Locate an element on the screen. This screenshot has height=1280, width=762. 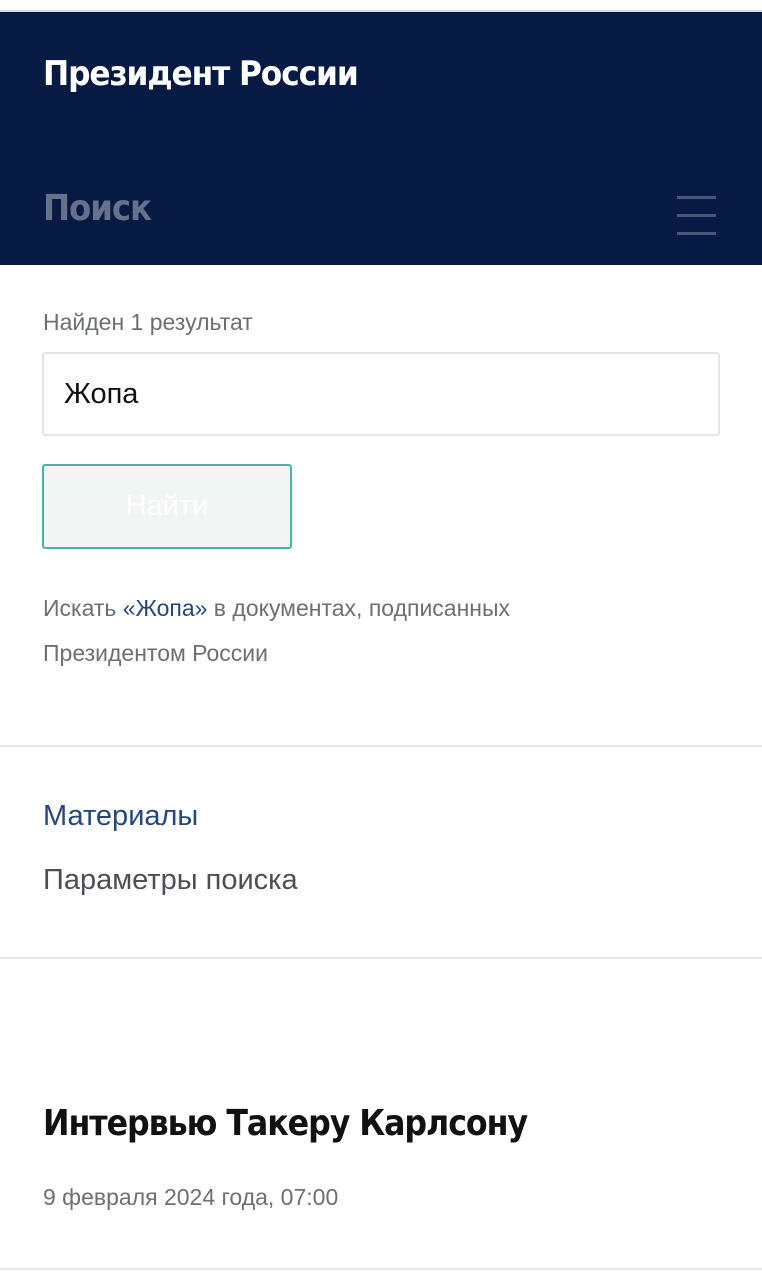
browser-top-strip is located at coordinates (381, 6).